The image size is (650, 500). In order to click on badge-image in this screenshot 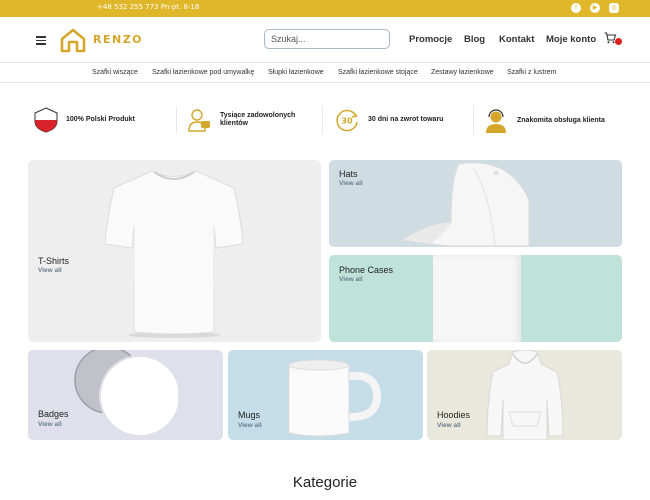, I will do `click(126, 393)`.